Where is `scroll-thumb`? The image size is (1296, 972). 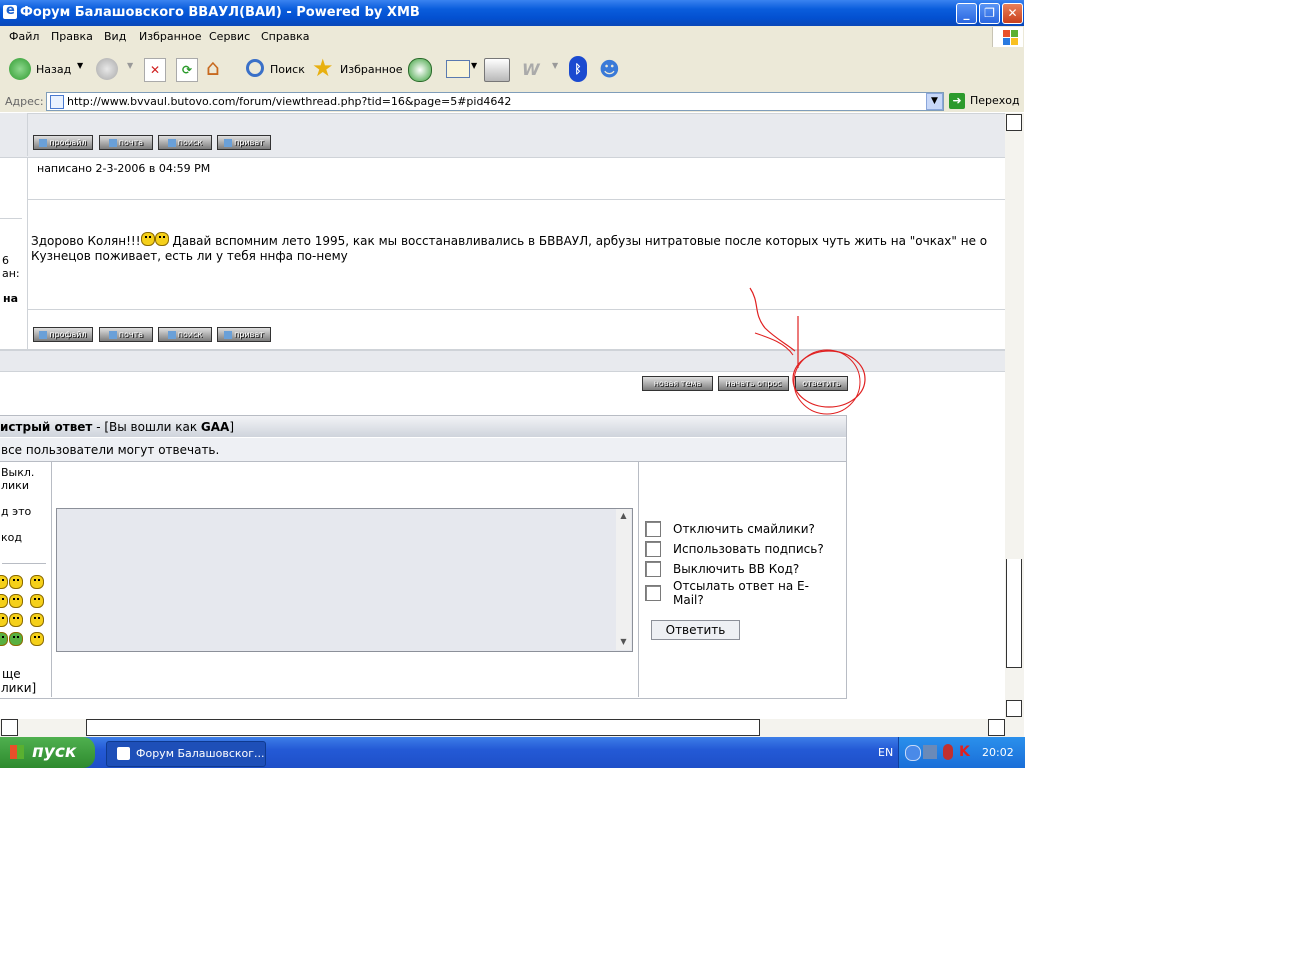 scroll-thumb is located at coordinates (1014, 613).